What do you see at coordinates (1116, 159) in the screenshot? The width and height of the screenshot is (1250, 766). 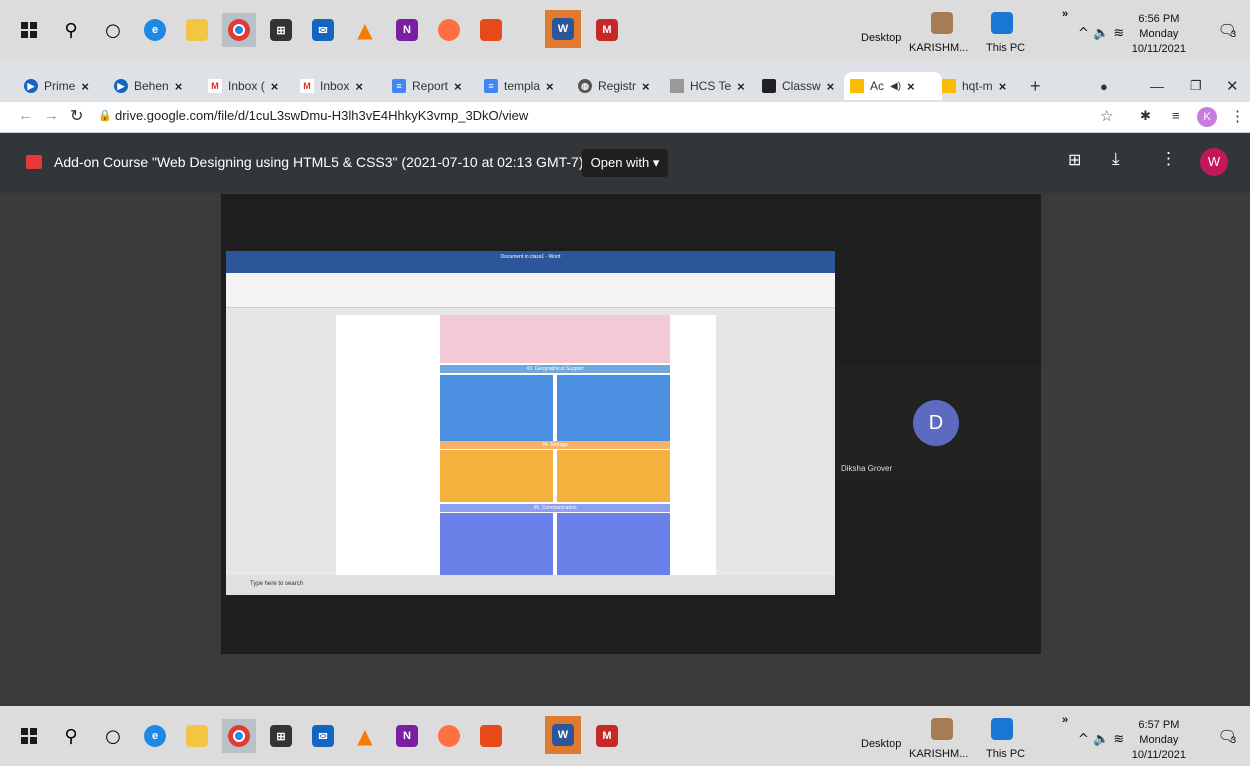 I see `download-icon: ⤓` at bounding box center [1116, 159].